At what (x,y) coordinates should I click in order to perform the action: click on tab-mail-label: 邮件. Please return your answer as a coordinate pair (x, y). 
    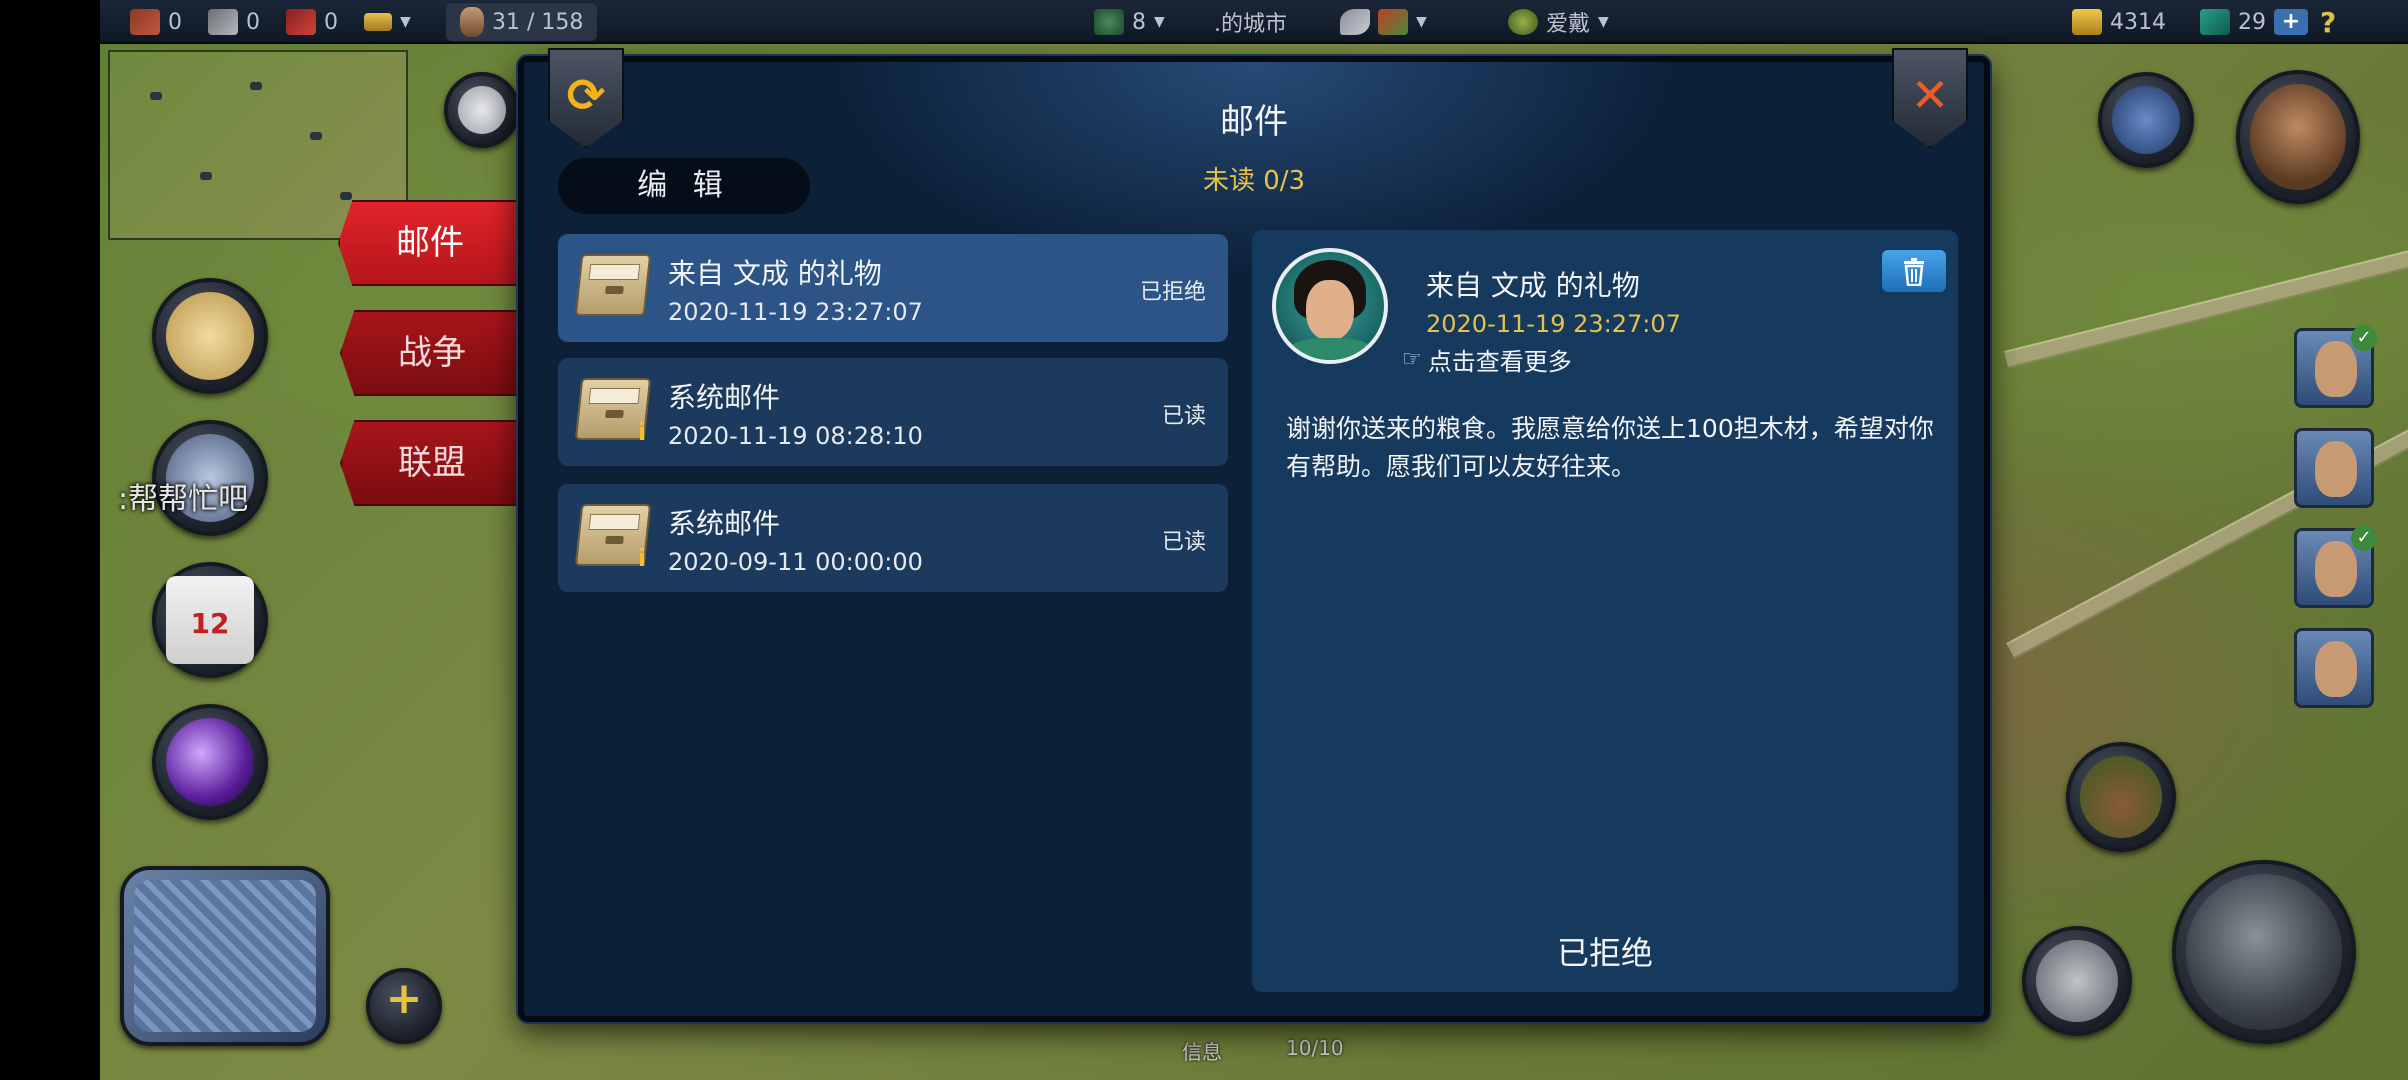
    Looking at the image, I should click on (430, 243).